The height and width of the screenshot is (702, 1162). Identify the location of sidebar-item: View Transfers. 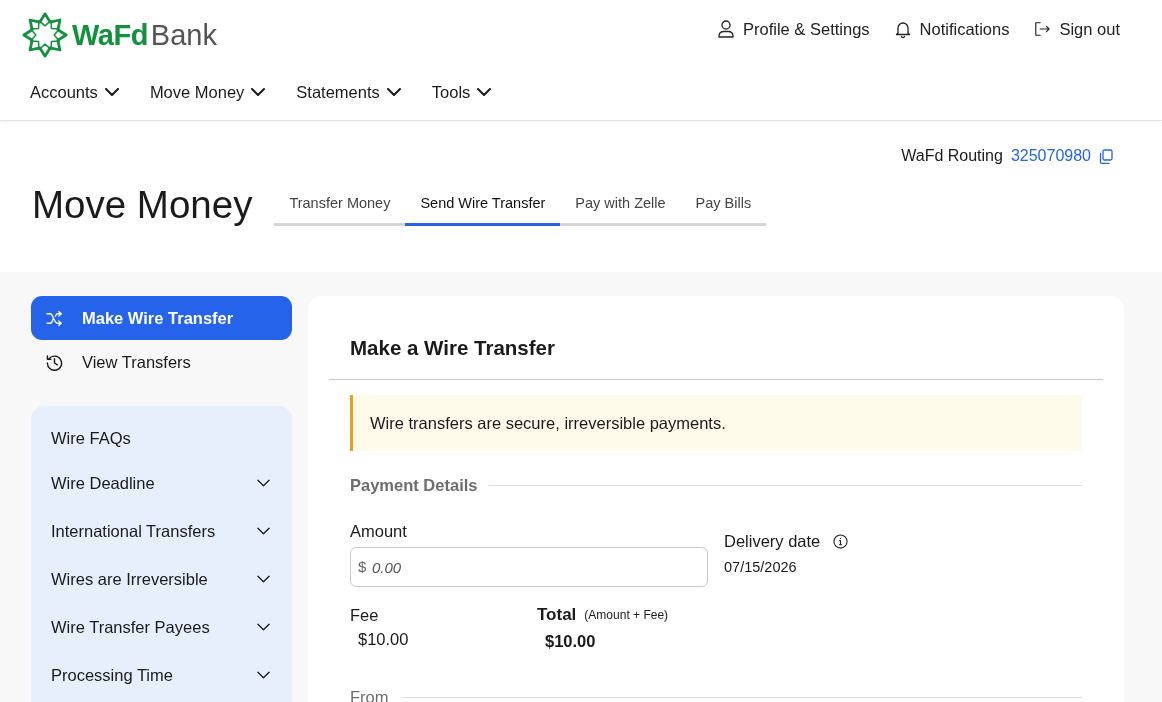
(161, 362).